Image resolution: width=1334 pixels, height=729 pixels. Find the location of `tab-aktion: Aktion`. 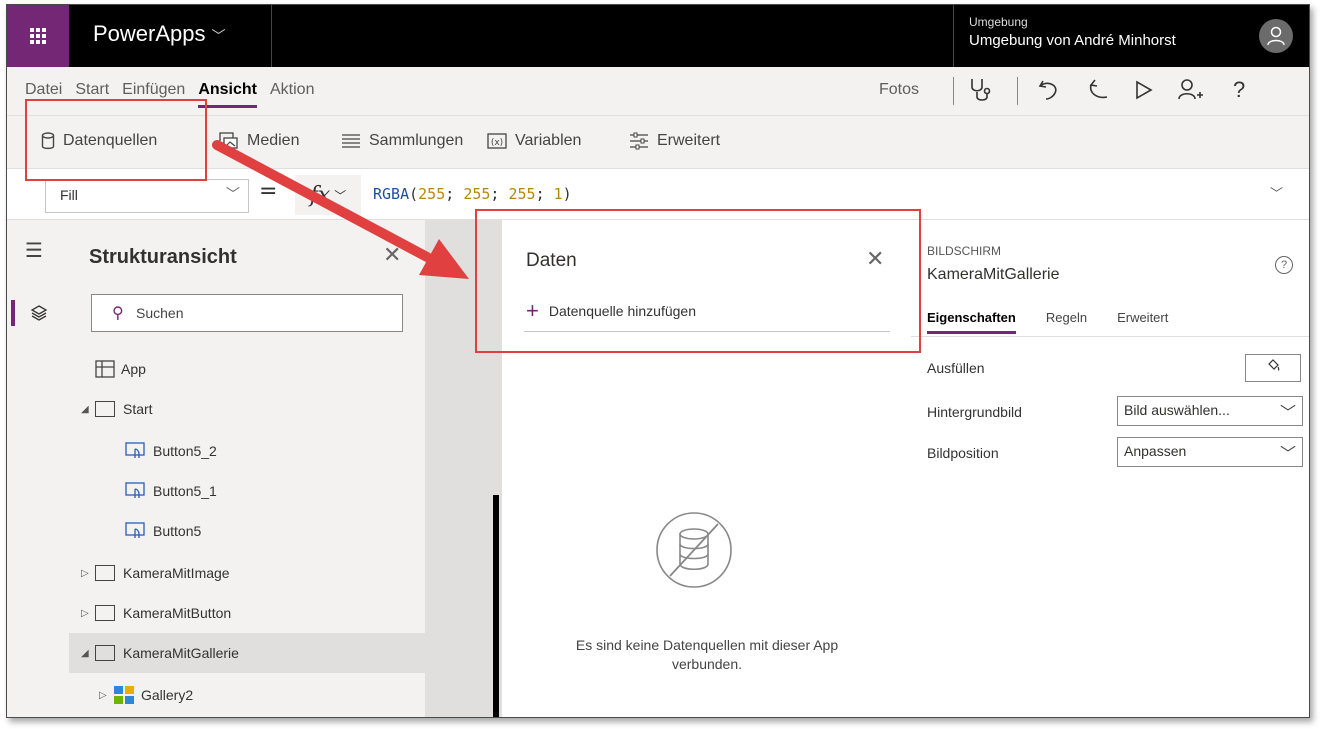

tab-aktion: Aktion is located at coordinates (292, 94).